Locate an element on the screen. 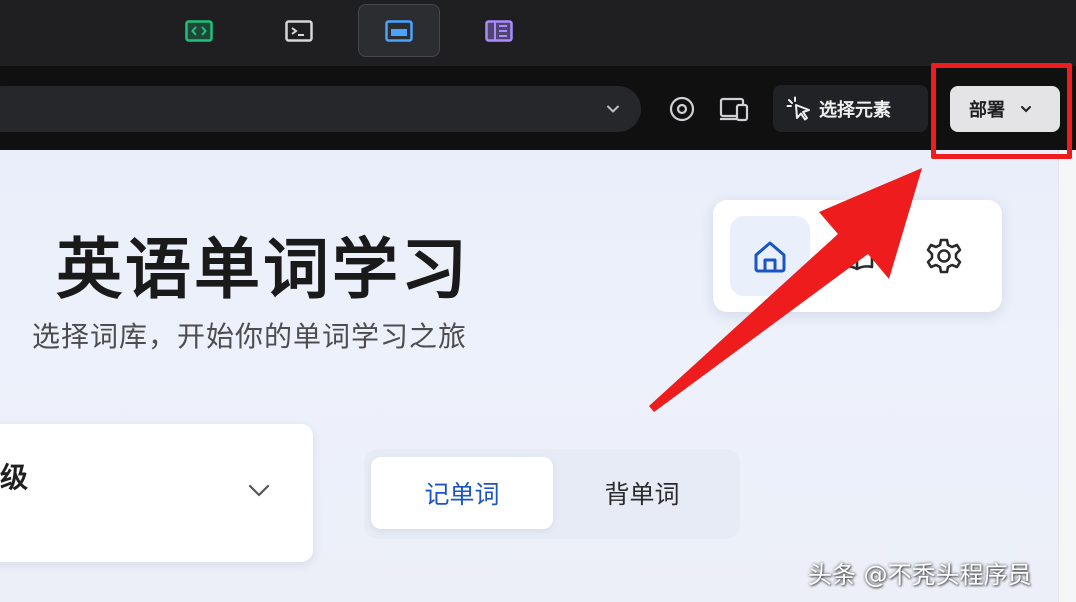 The width and height of the screenshot is (1076, 602). watermark-text: 头条 @不秃头程序员 is located at coordinates (920, 575).